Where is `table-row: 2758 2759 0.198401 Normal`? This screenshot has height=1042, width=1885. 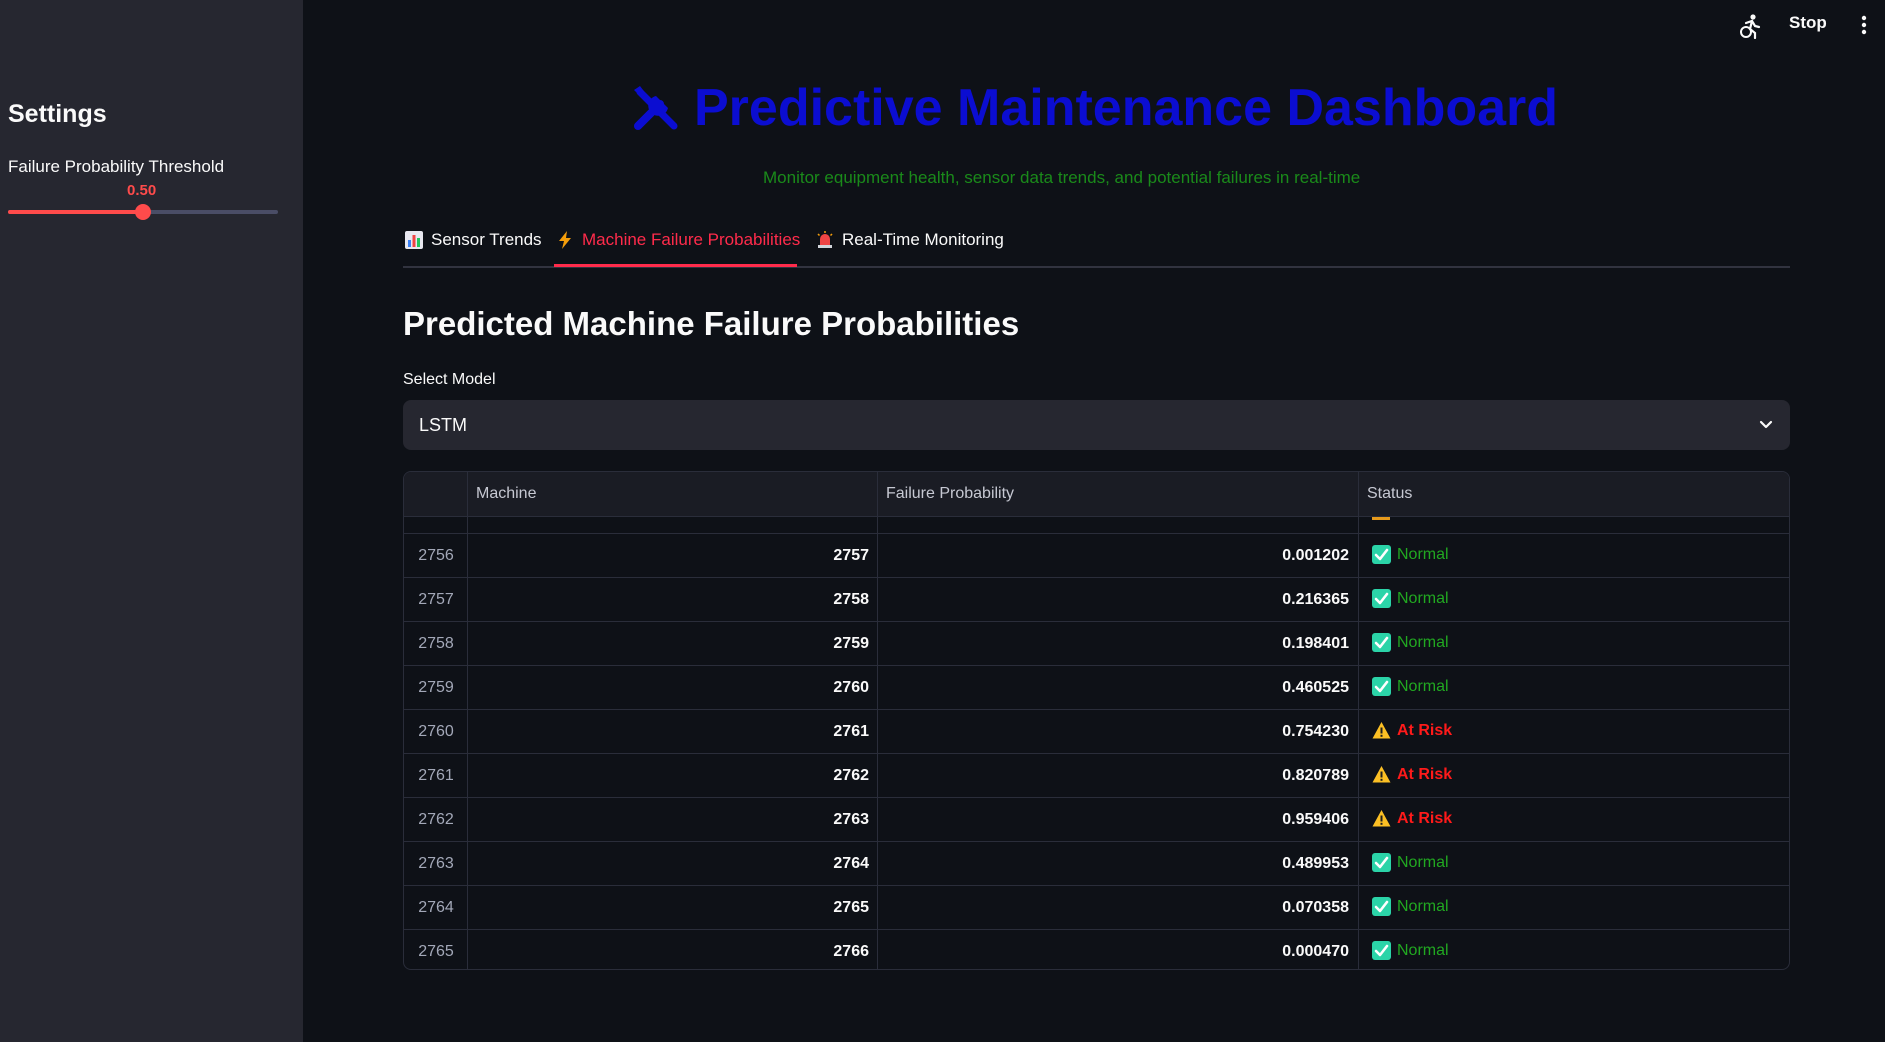
table-row: 2758 2759 0.198401 Normal is located at coordinates (1096, 643).